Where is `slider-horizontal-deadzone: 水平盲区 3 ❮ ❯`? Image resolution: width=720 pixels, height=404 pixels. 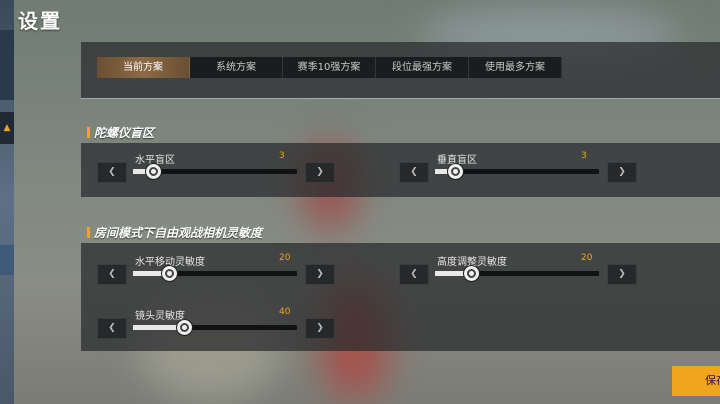 slider-horizontal-deadzone: 水平盲区 3 ❮ ❯ is located at coordinates (216, 168).